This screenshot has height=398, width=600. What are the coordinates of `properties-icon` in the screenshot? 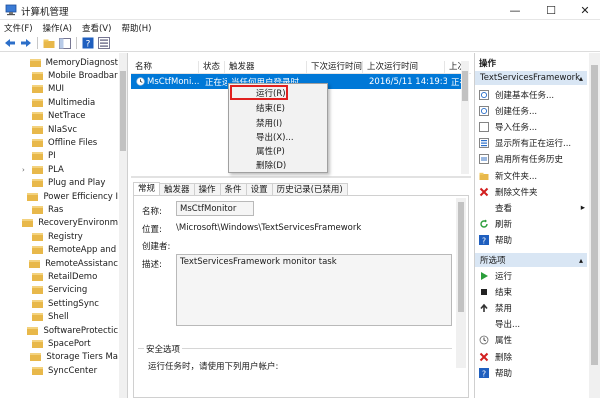 It's located at (484, 340).